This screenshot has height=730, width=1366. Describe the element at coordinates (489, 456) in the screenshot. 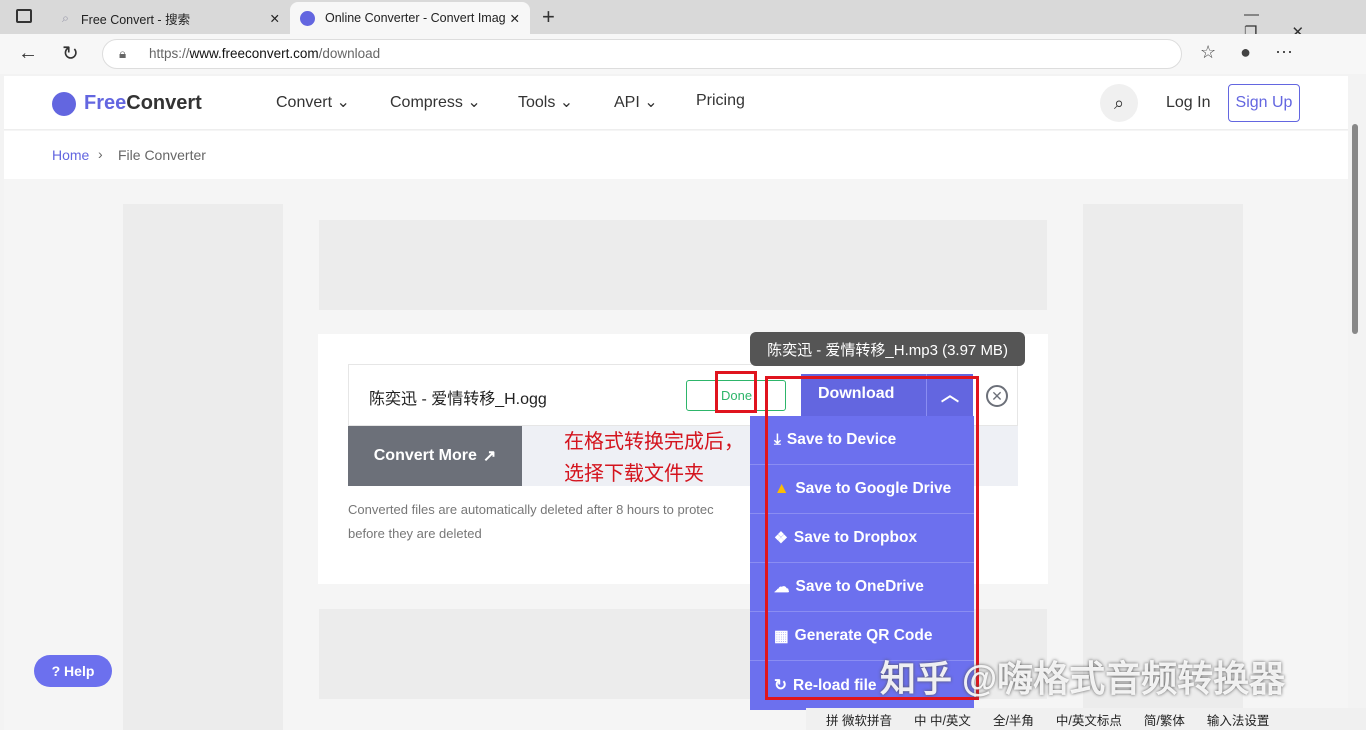

I see `external-link-icon: ↗` at that location.